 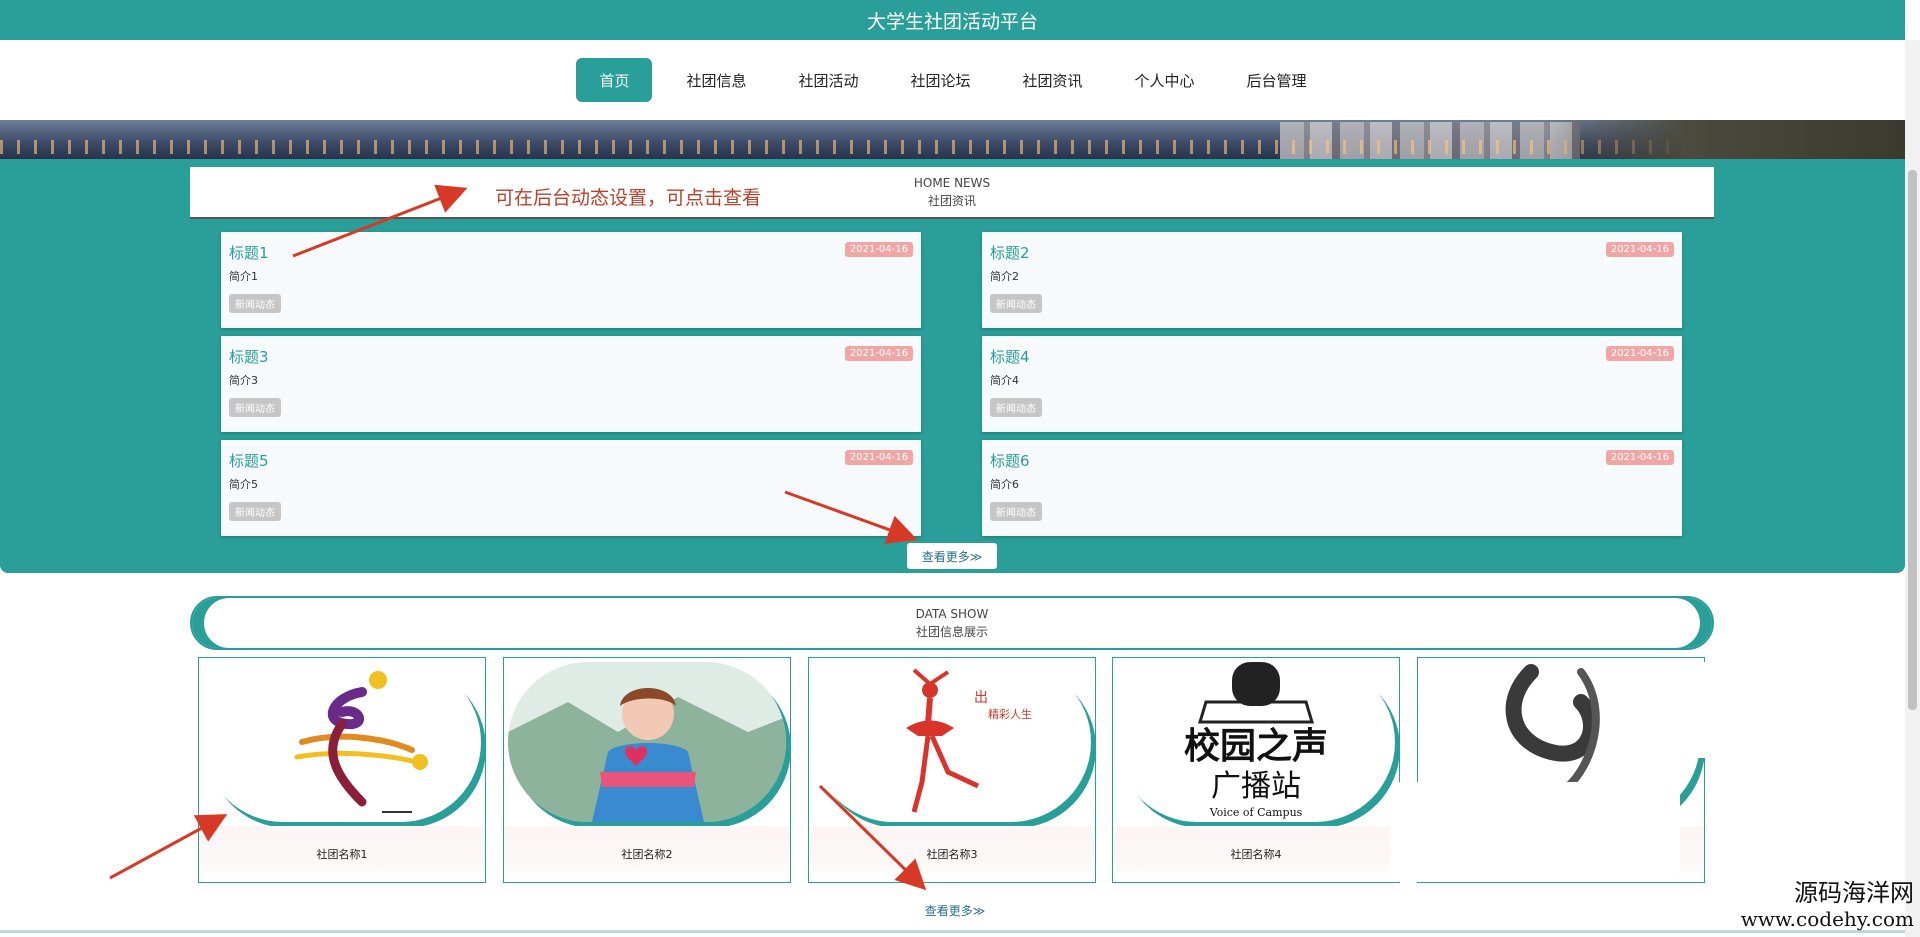 What do you see at coordinates (1827, 919) in the screenshot?
I see `watermark-url: www.codehy.com` at bounding box center [1827, 919].